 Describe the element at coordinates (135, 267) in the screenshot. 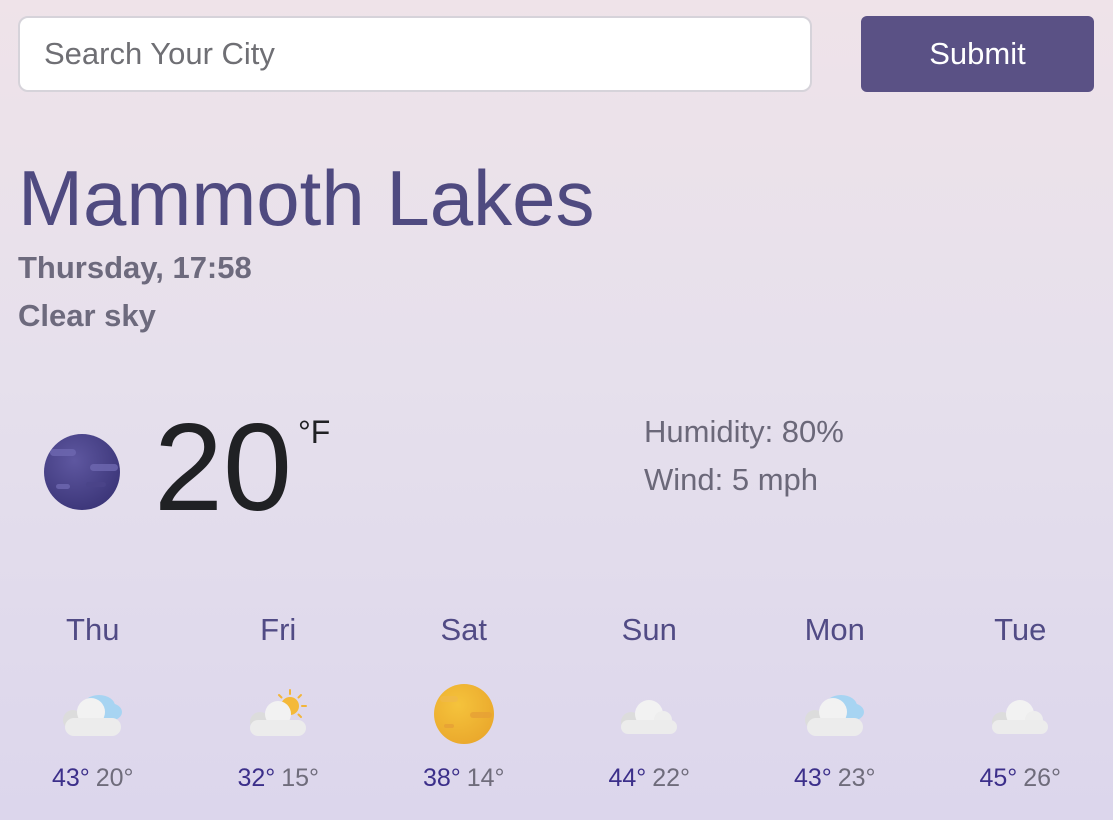

I see `date-time: Thursday, 17:58` at that location.